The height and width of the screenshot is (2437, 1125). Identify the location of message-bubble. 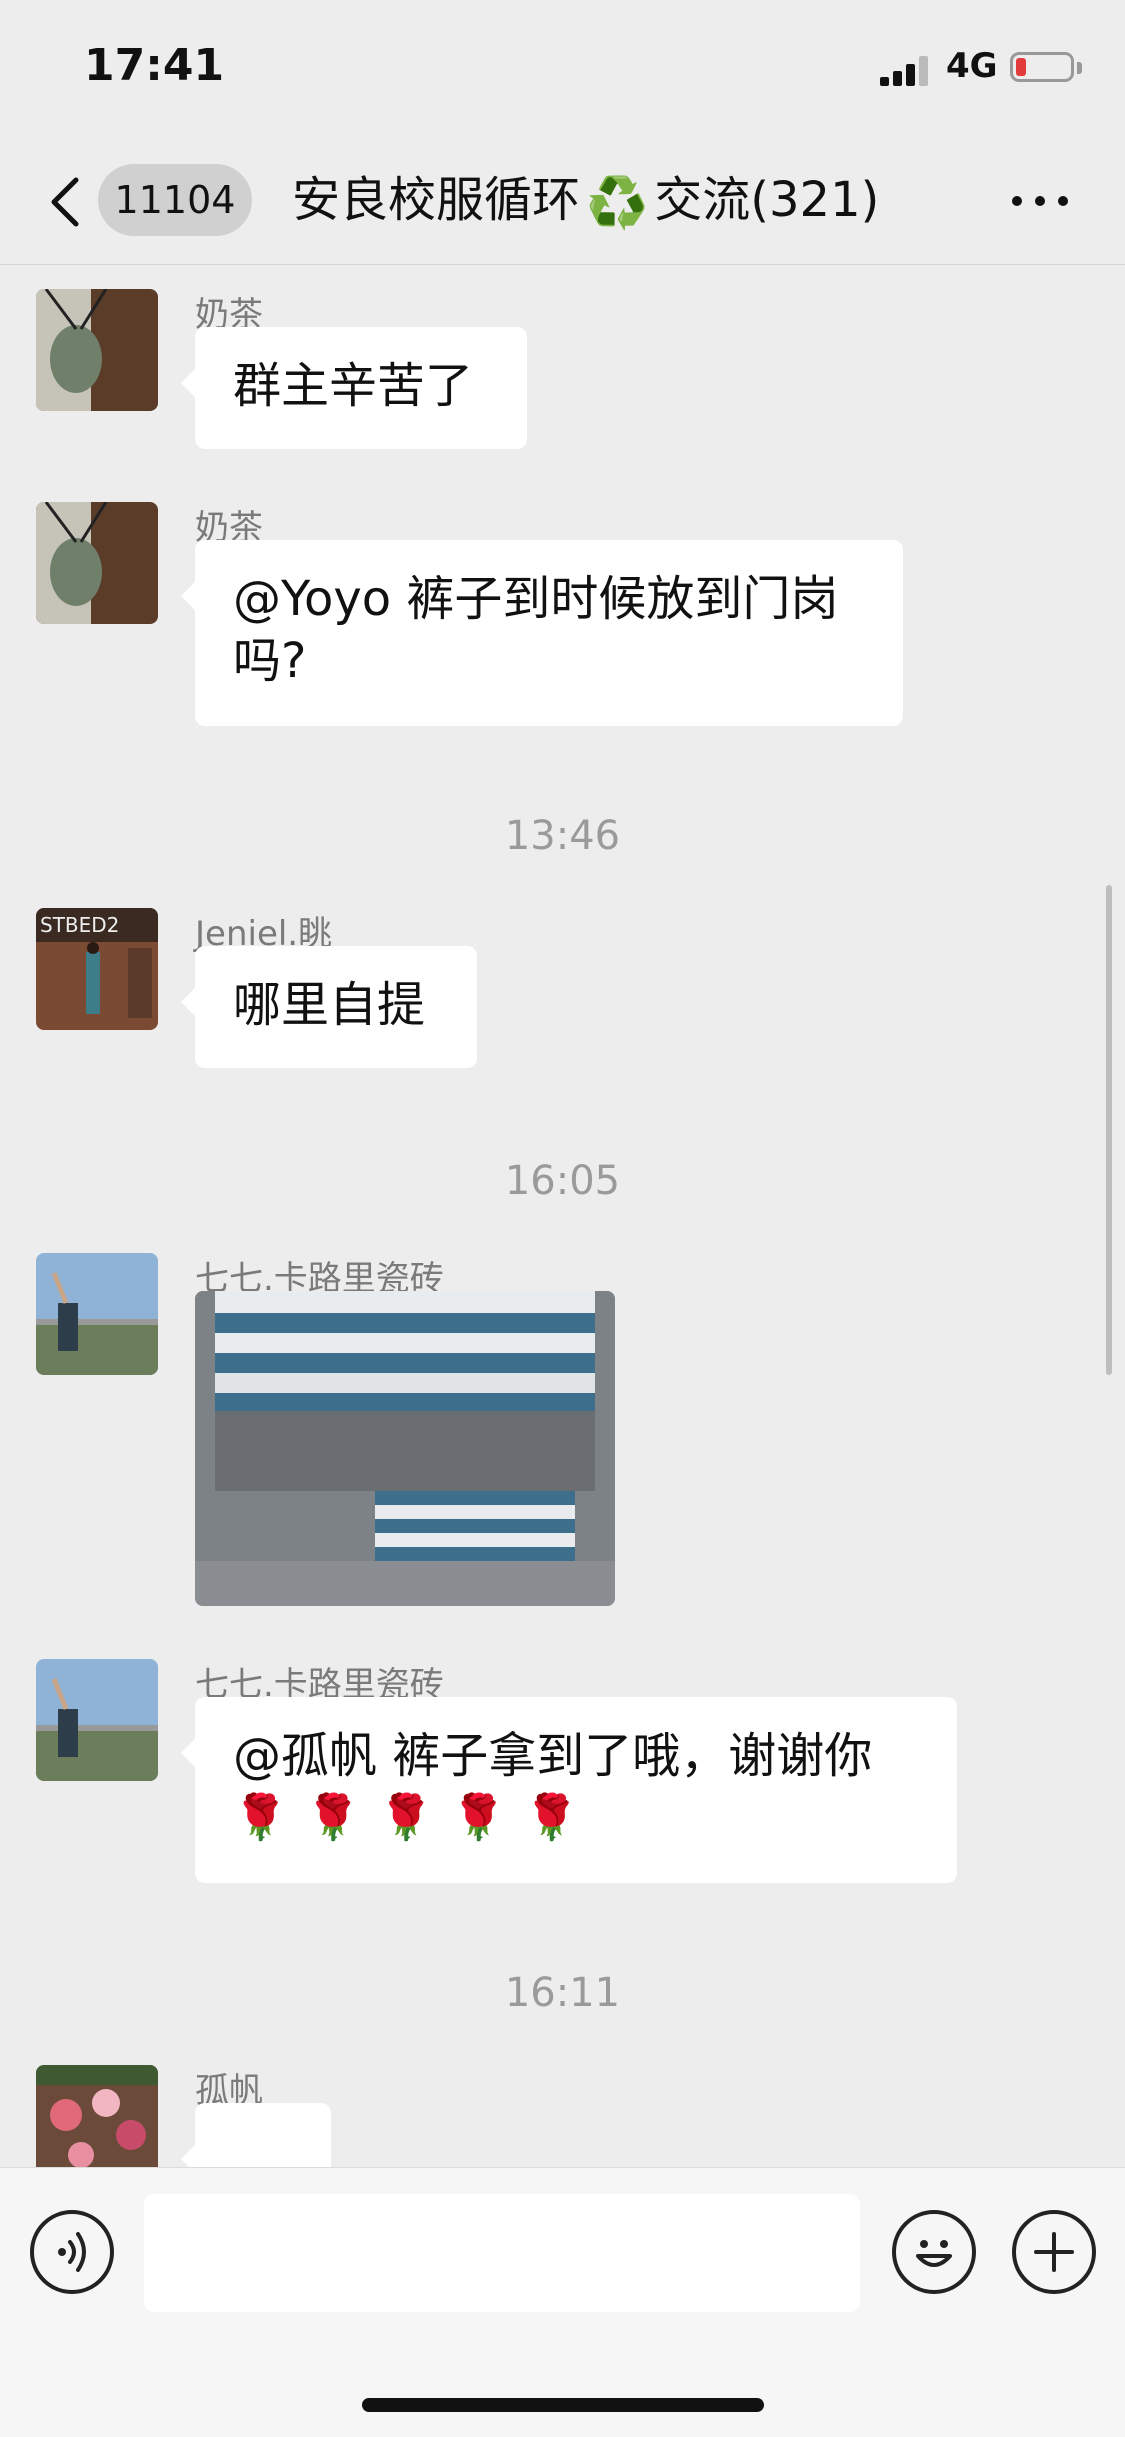
(256, 2135).